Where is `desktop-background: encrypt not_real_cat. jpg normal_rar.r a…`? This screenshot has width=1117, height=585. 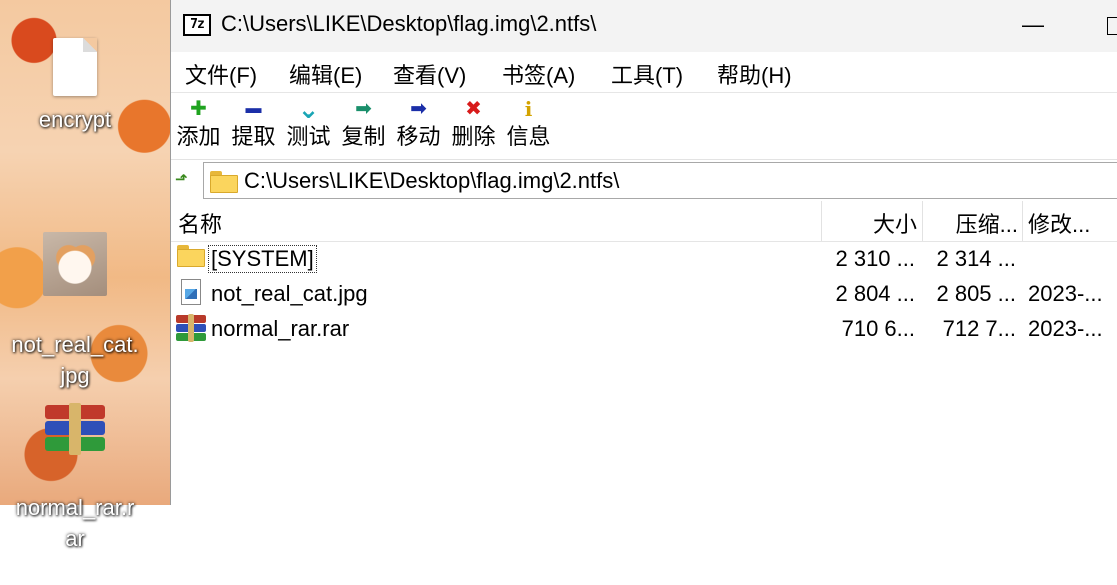
desktop-background: encrypt not_real_cat. jpg normal_rar.r a… is located at coordinates (85, 275).